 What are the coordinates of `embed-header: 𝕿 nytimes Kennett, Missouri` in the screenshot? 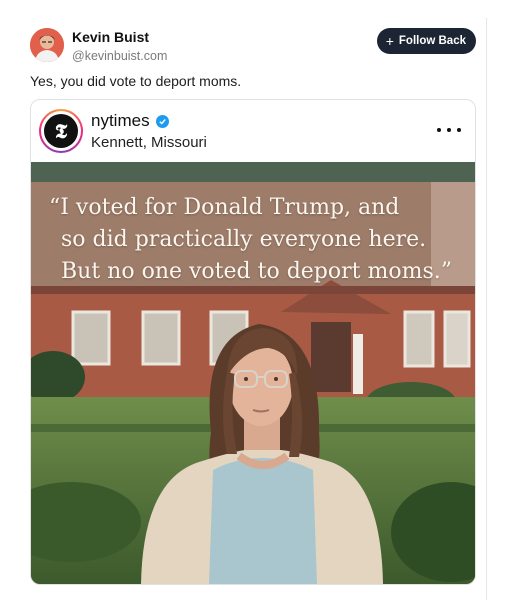 It's located at (253, 131).